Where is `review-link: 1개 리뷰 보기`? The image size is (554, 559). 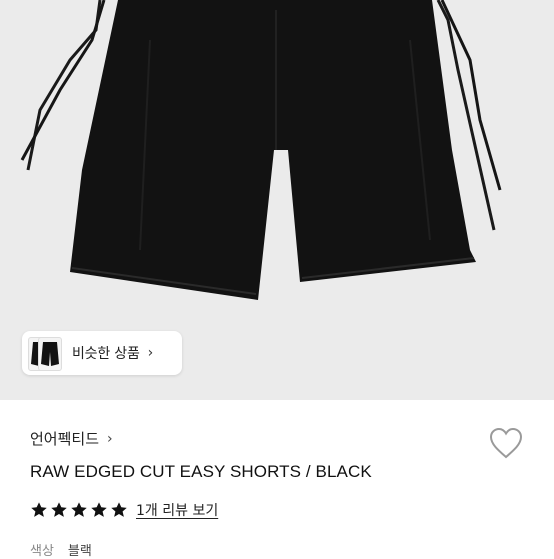
review-link: 1개 리뷰 보기 is located at coordinates (177, 510).